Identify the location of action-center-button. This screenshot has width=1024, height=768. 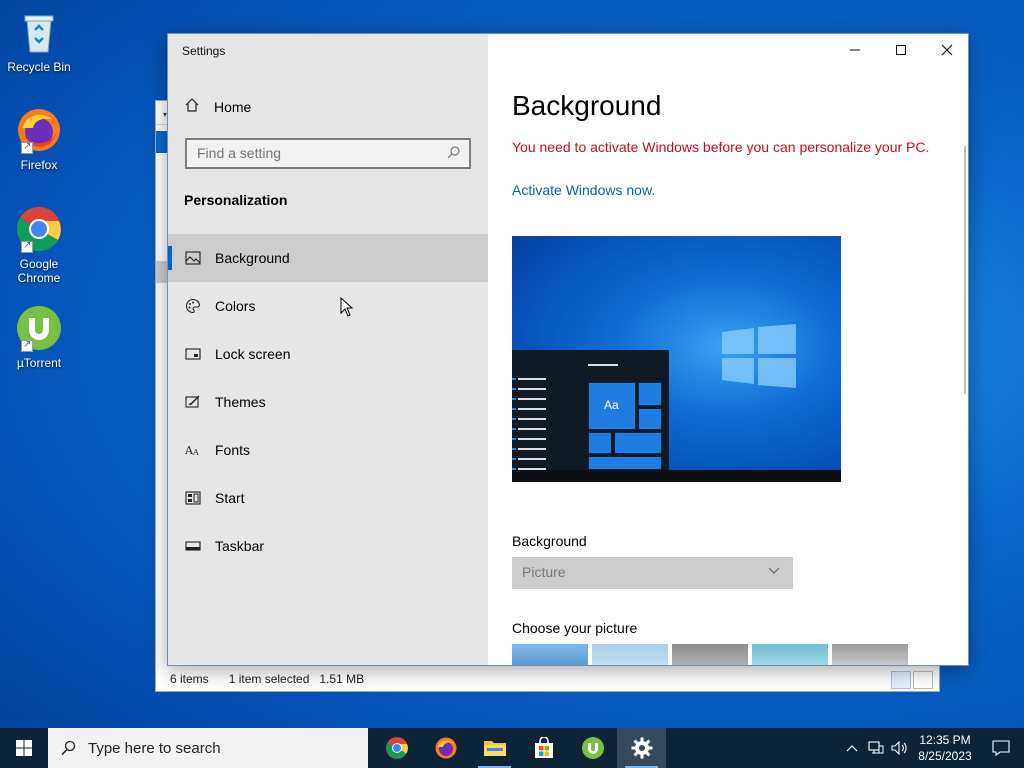
(1001, 748).